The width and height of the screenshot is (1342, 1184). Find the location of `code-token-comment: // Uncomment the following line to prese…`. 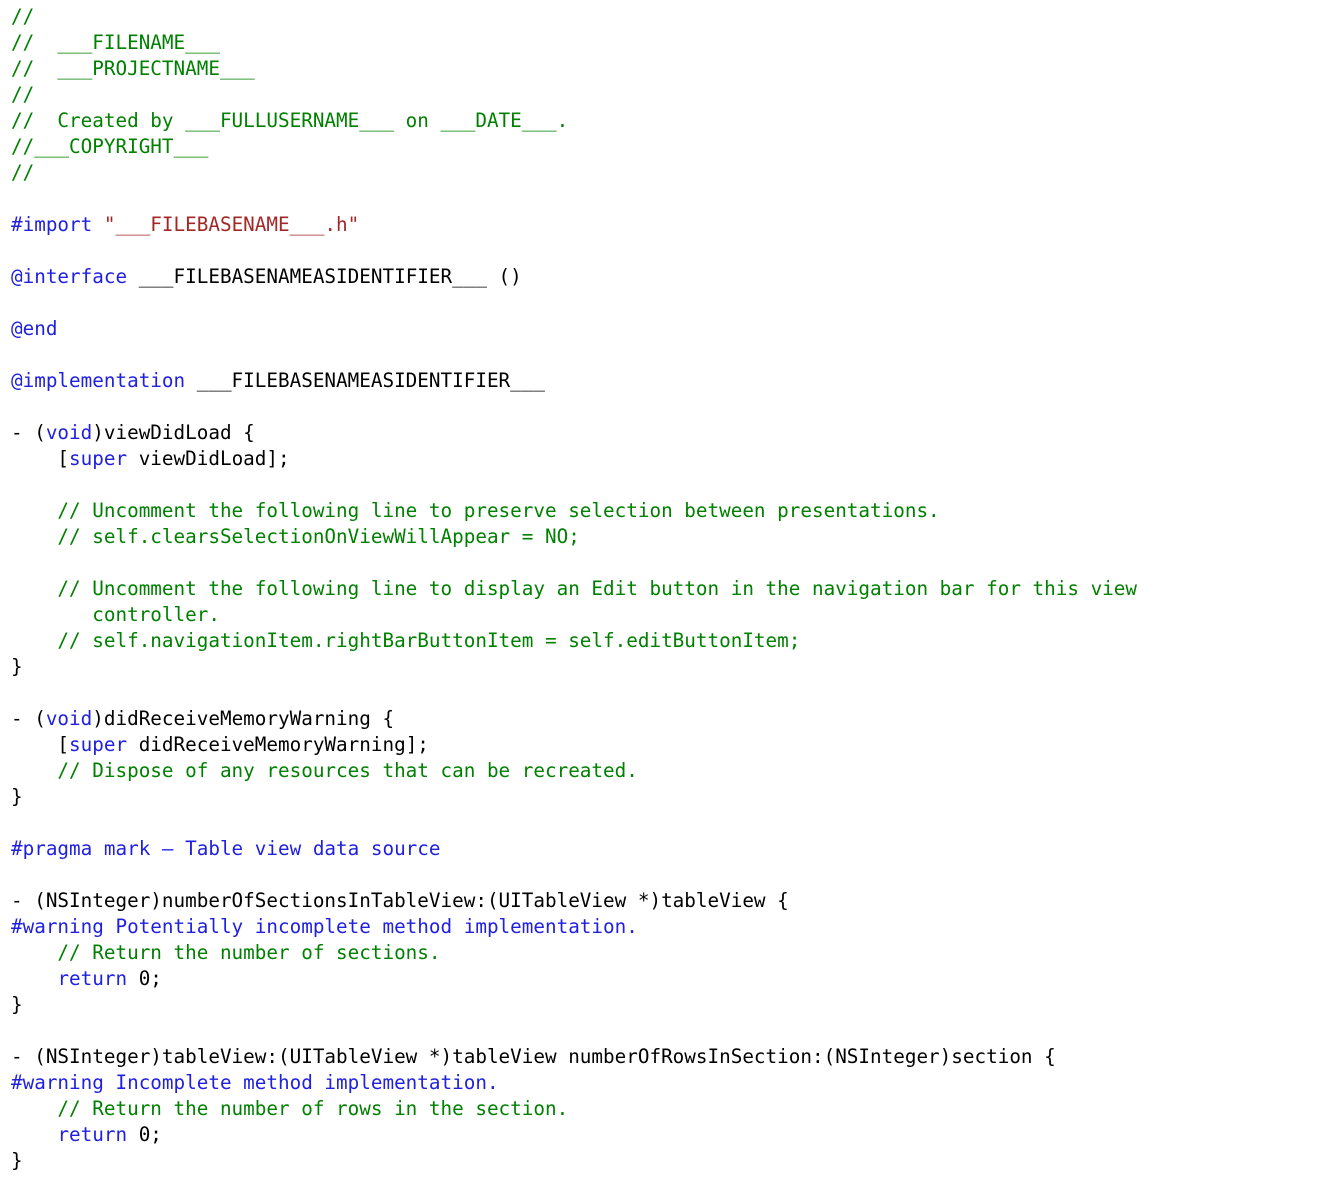

code-token-comment: // Uncomment the following line to prese… is located at coordinates (475, 510).